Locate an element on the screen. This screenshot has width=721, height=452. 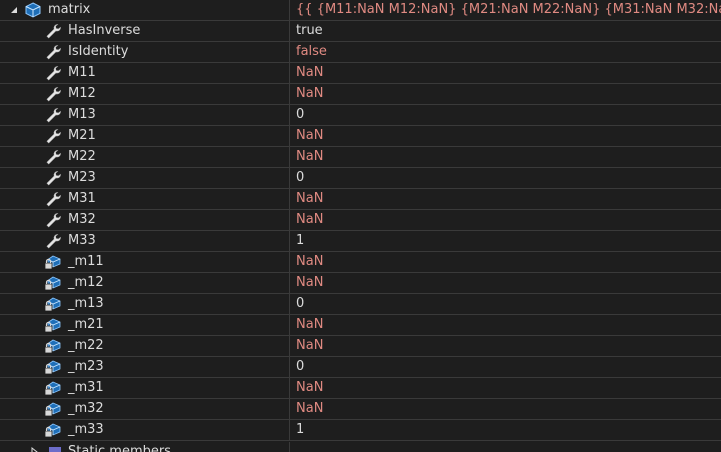
property-row: HasInverse true is located at coordinates (360, 31).